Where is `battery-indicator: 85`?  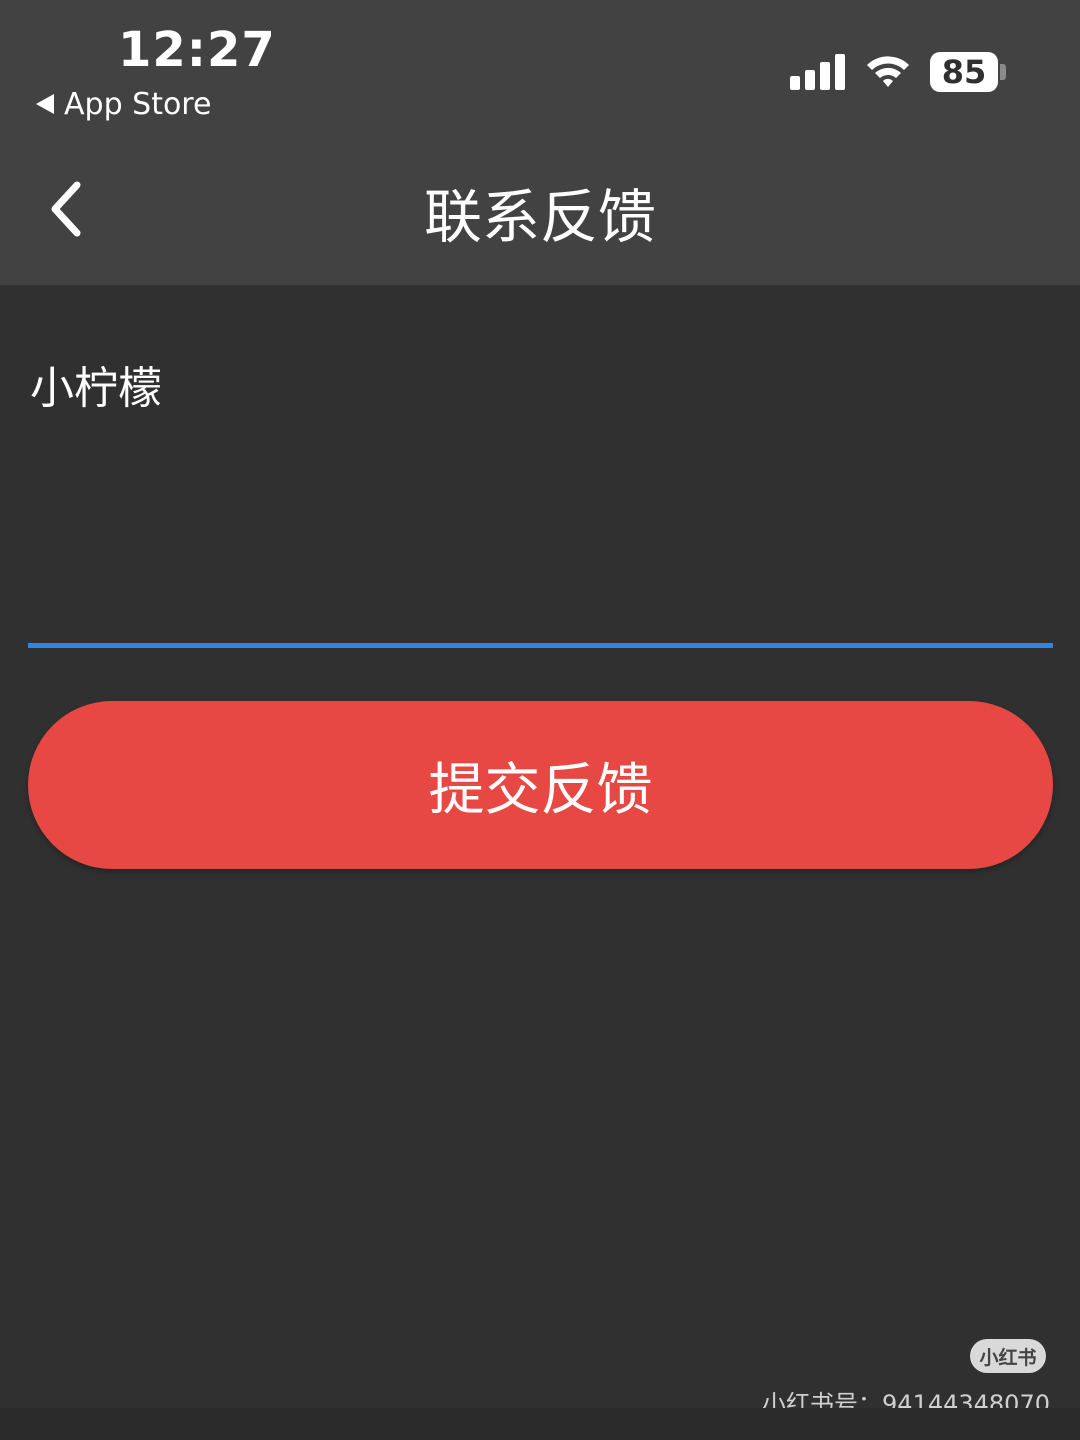
battery-indicator: 85 is located at coordinates (964, 72).